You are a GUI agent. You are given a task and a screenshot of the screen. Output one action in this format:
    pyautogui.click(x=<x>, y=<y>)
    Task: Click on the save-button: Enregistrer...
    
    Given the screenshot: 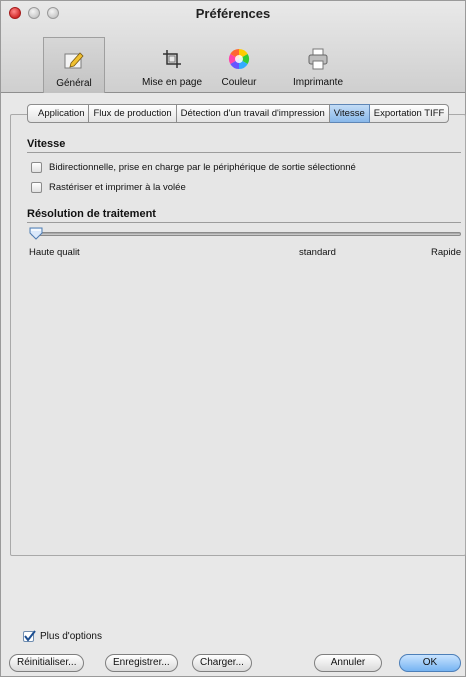 What is the action you would take?
    pyautogui.click(x=141, y=663)
    